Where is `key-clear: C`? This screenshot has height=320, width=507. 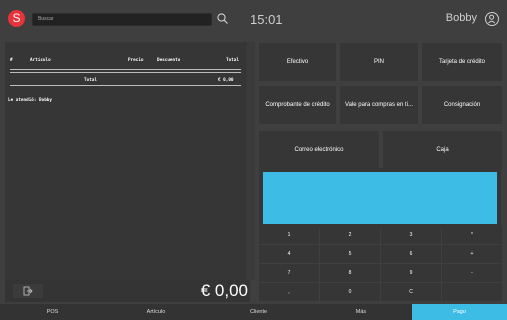 key-clear: C is located at coordinates (411, 292).